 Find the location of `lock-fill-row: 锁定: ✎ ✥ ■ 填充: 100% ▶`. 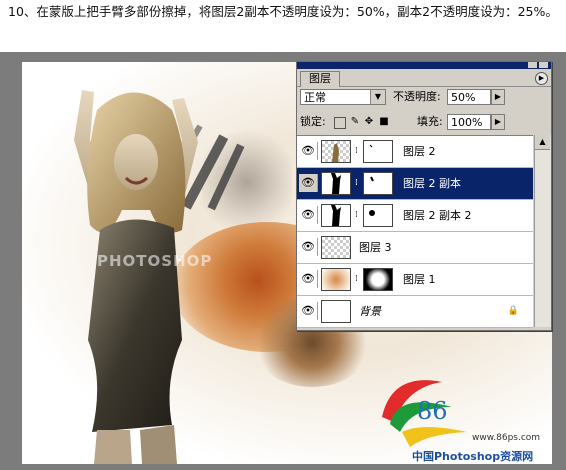

lock-fill-row: 锁定: ✎ ✥ ■ 填充: 100% ▶ is located at coordinates (424, 123).